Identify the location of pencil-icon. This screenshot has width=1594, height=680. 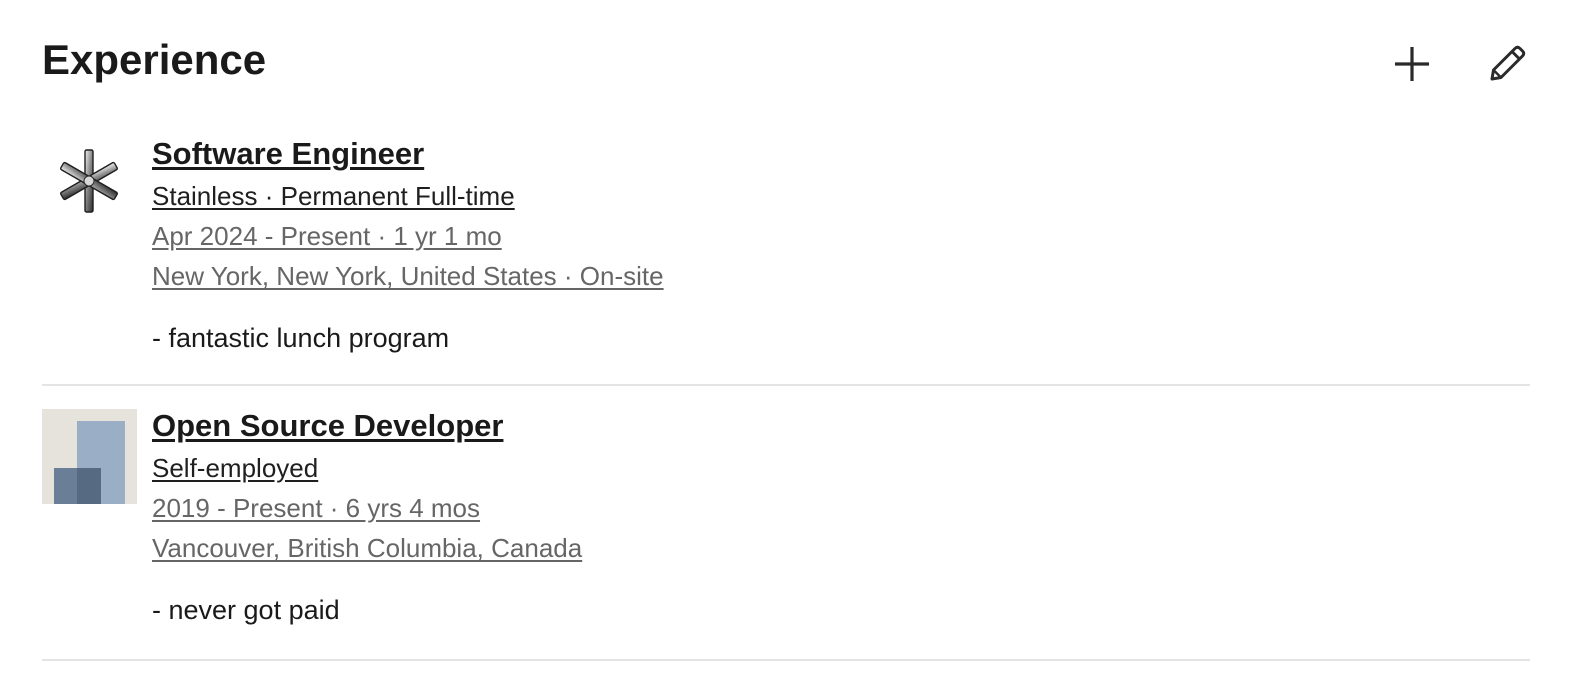
(1508, 63).